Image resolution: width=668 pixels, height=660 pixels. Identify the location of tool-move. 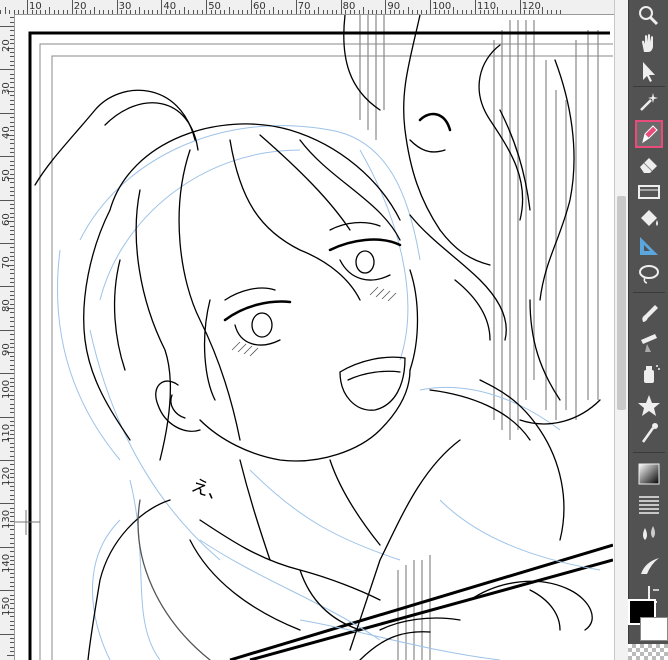
(649, 44).